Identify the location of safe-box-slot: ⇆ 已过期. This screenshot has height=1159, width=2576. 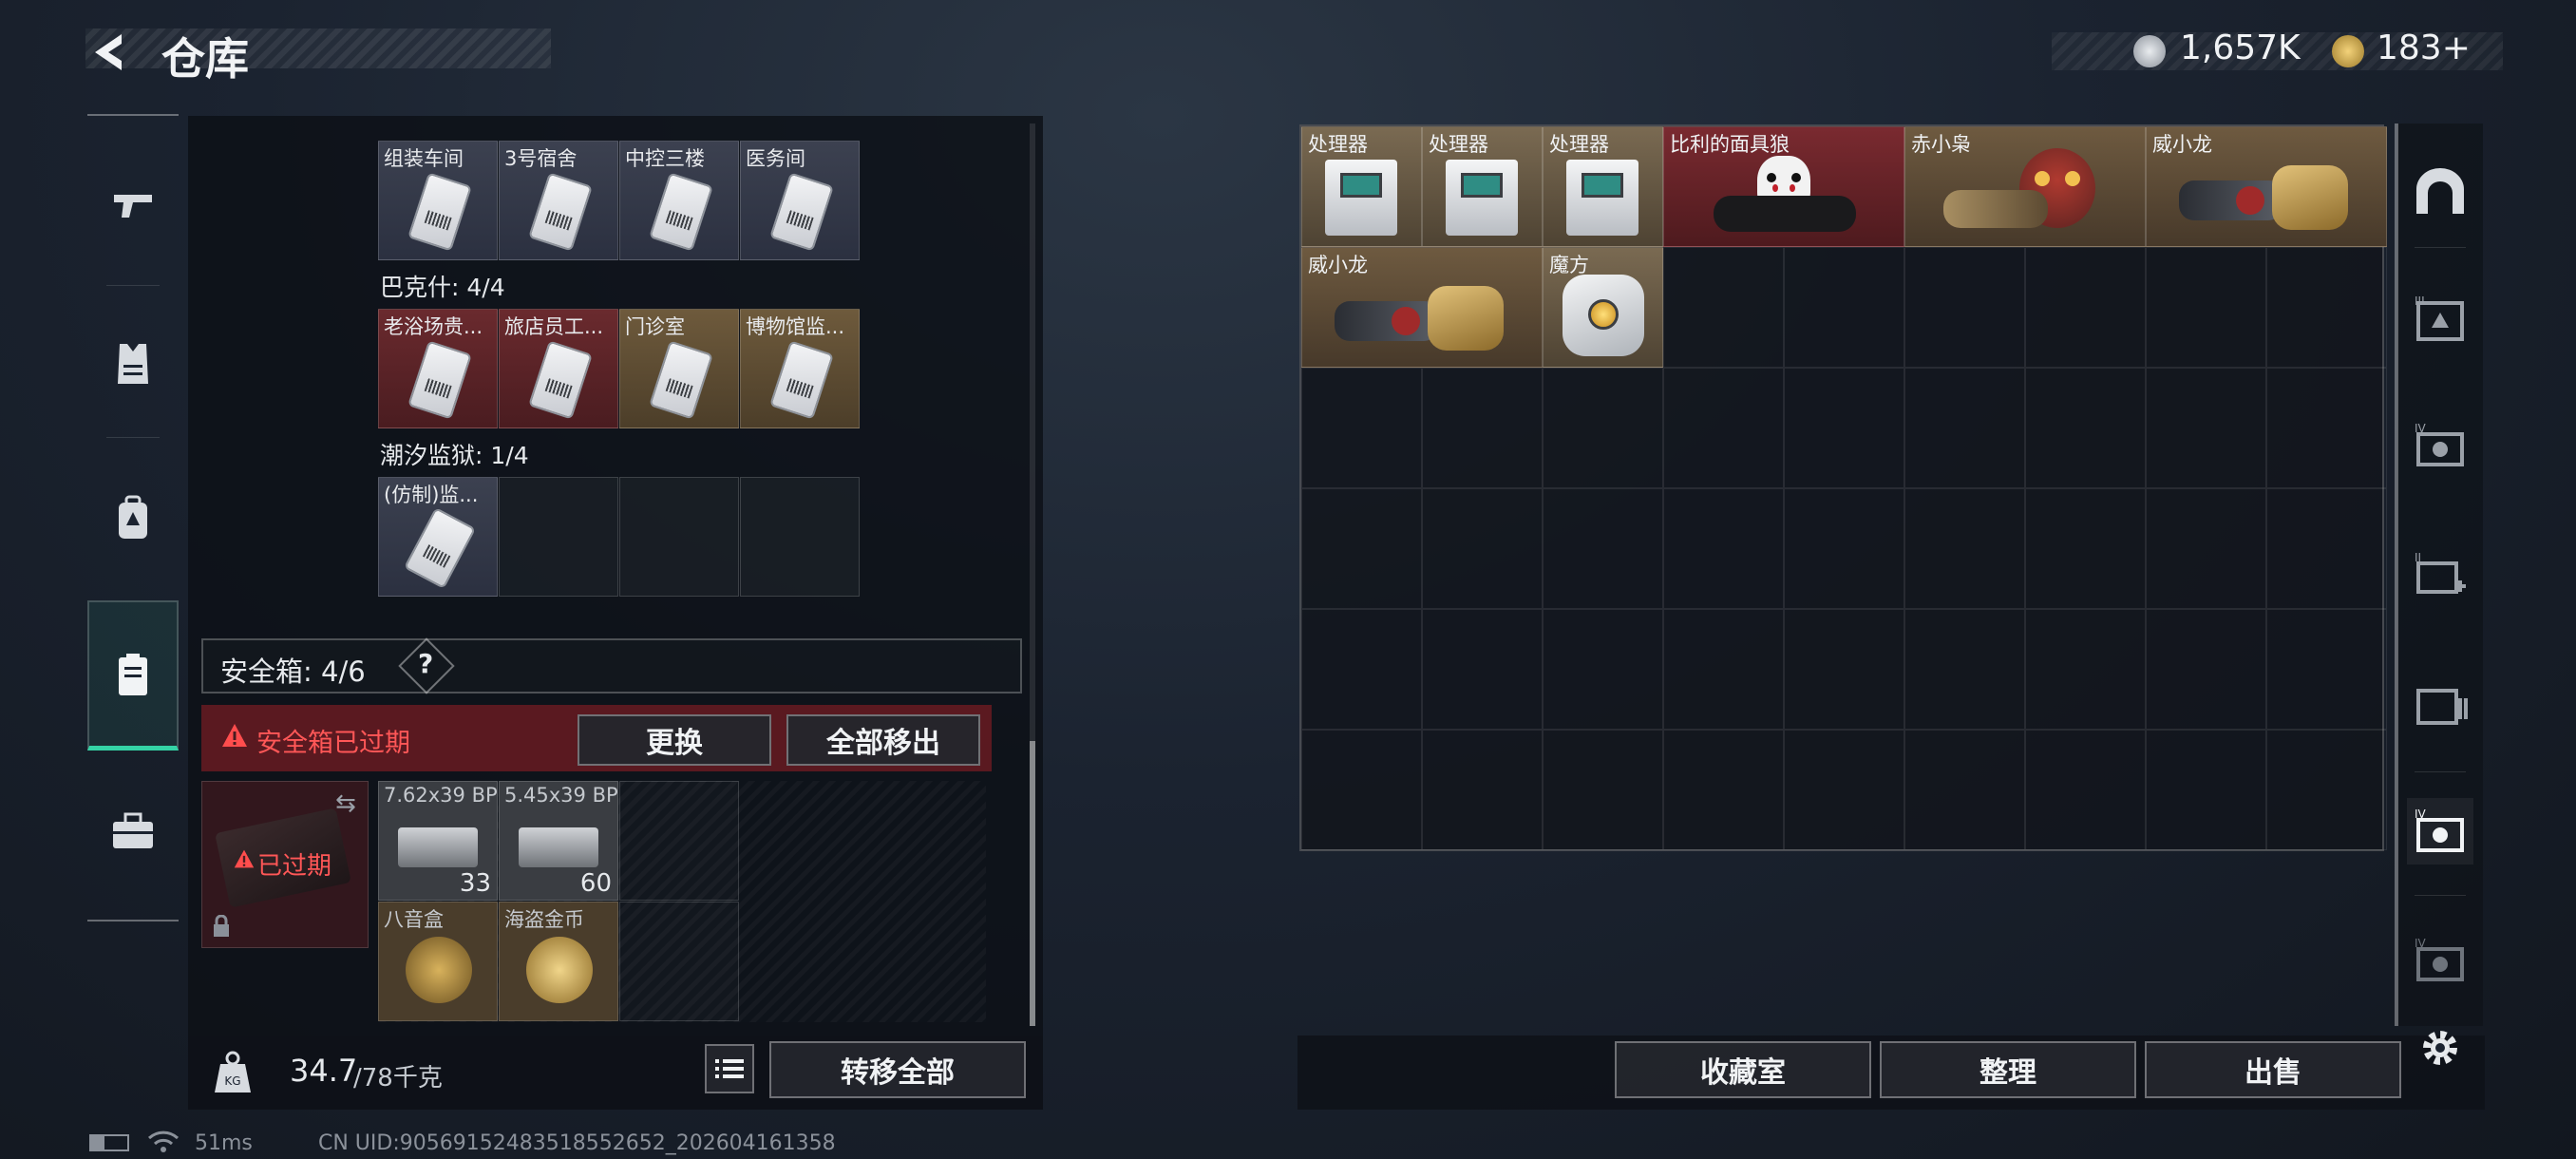
(285, 864).